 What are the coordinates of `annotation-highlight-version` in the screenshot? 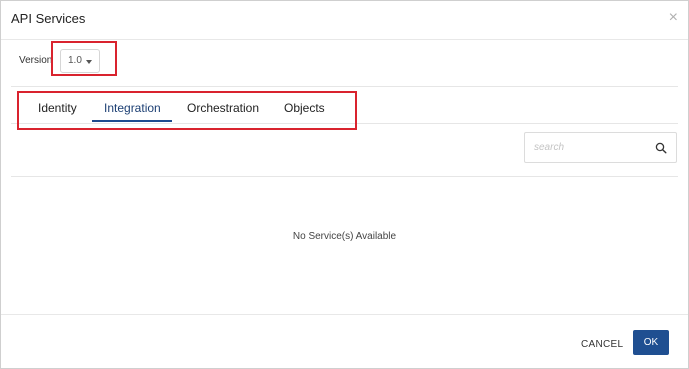 It's located at (84, 58).